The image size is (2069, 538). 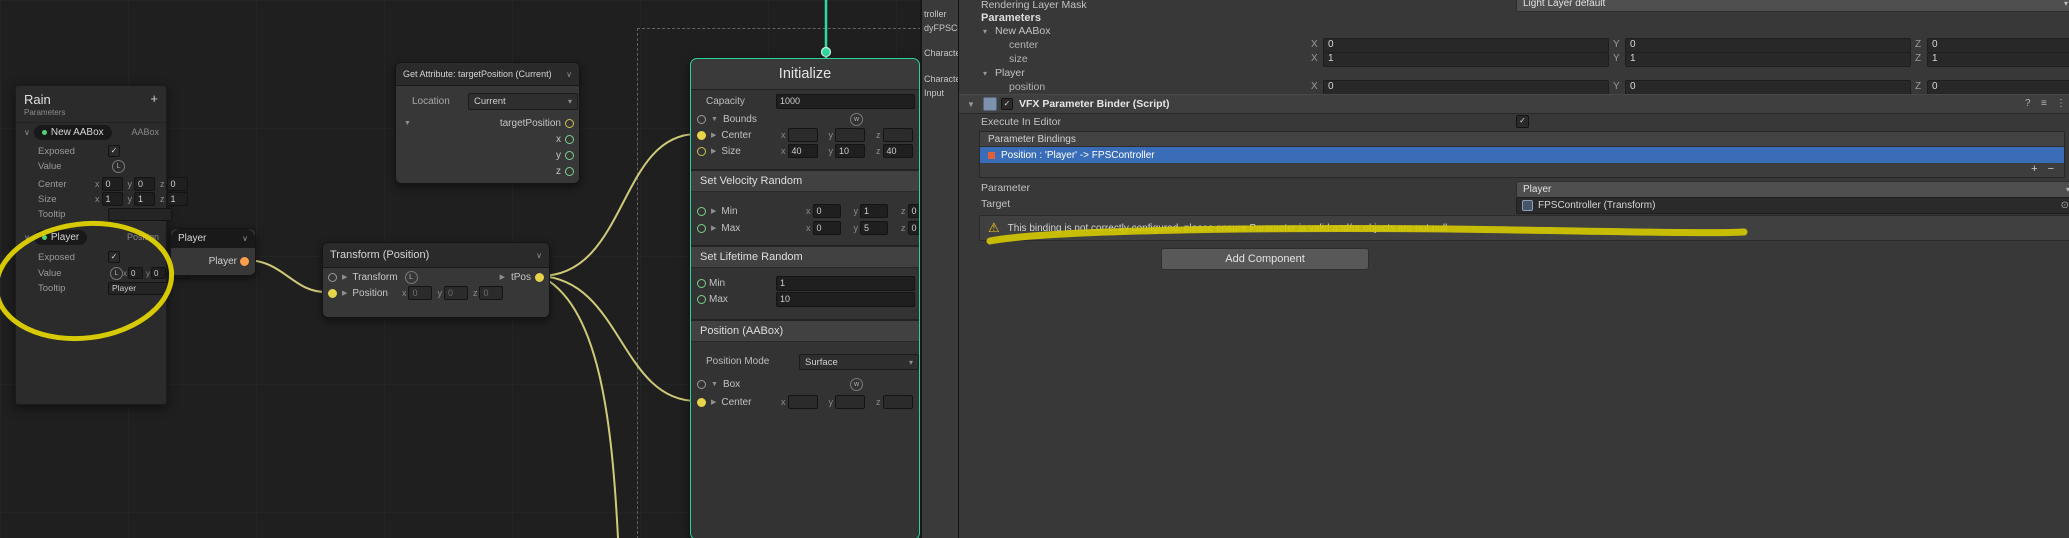 What do you see at coordinates (845, 101) in the screenshot?
I see `capacity-field: 1000` at bounding box center [845, 101].